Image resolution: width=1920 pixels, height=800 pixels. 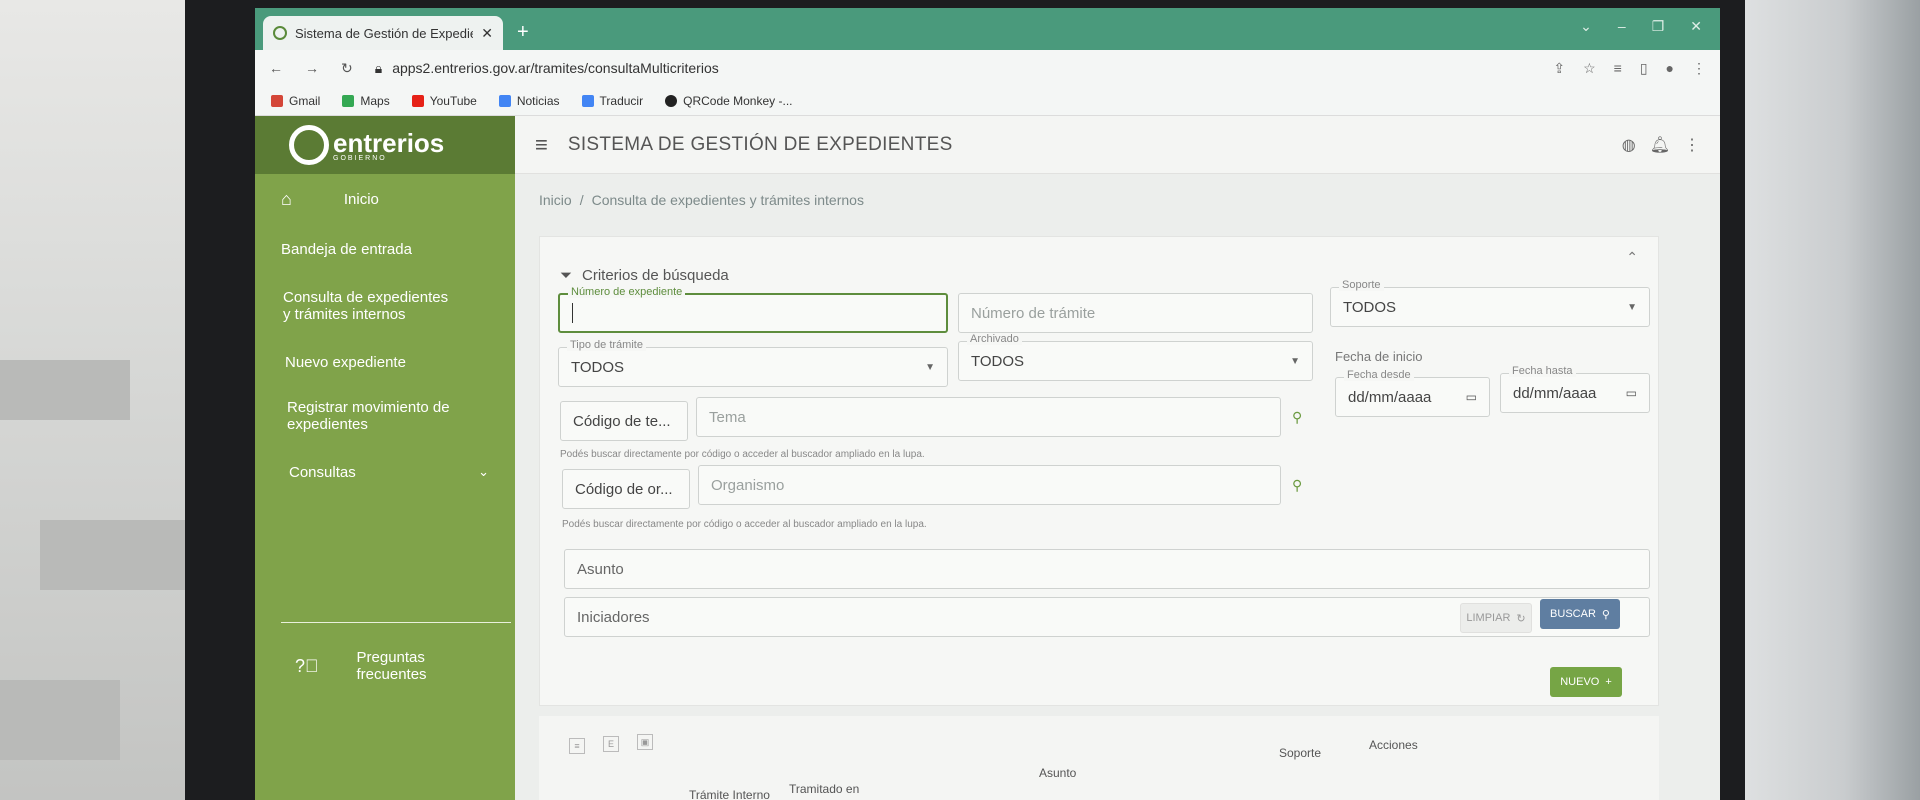 I want to click on sidebar-item-label: Registrar movimiento de expedientes, so click(x=368, y=416).